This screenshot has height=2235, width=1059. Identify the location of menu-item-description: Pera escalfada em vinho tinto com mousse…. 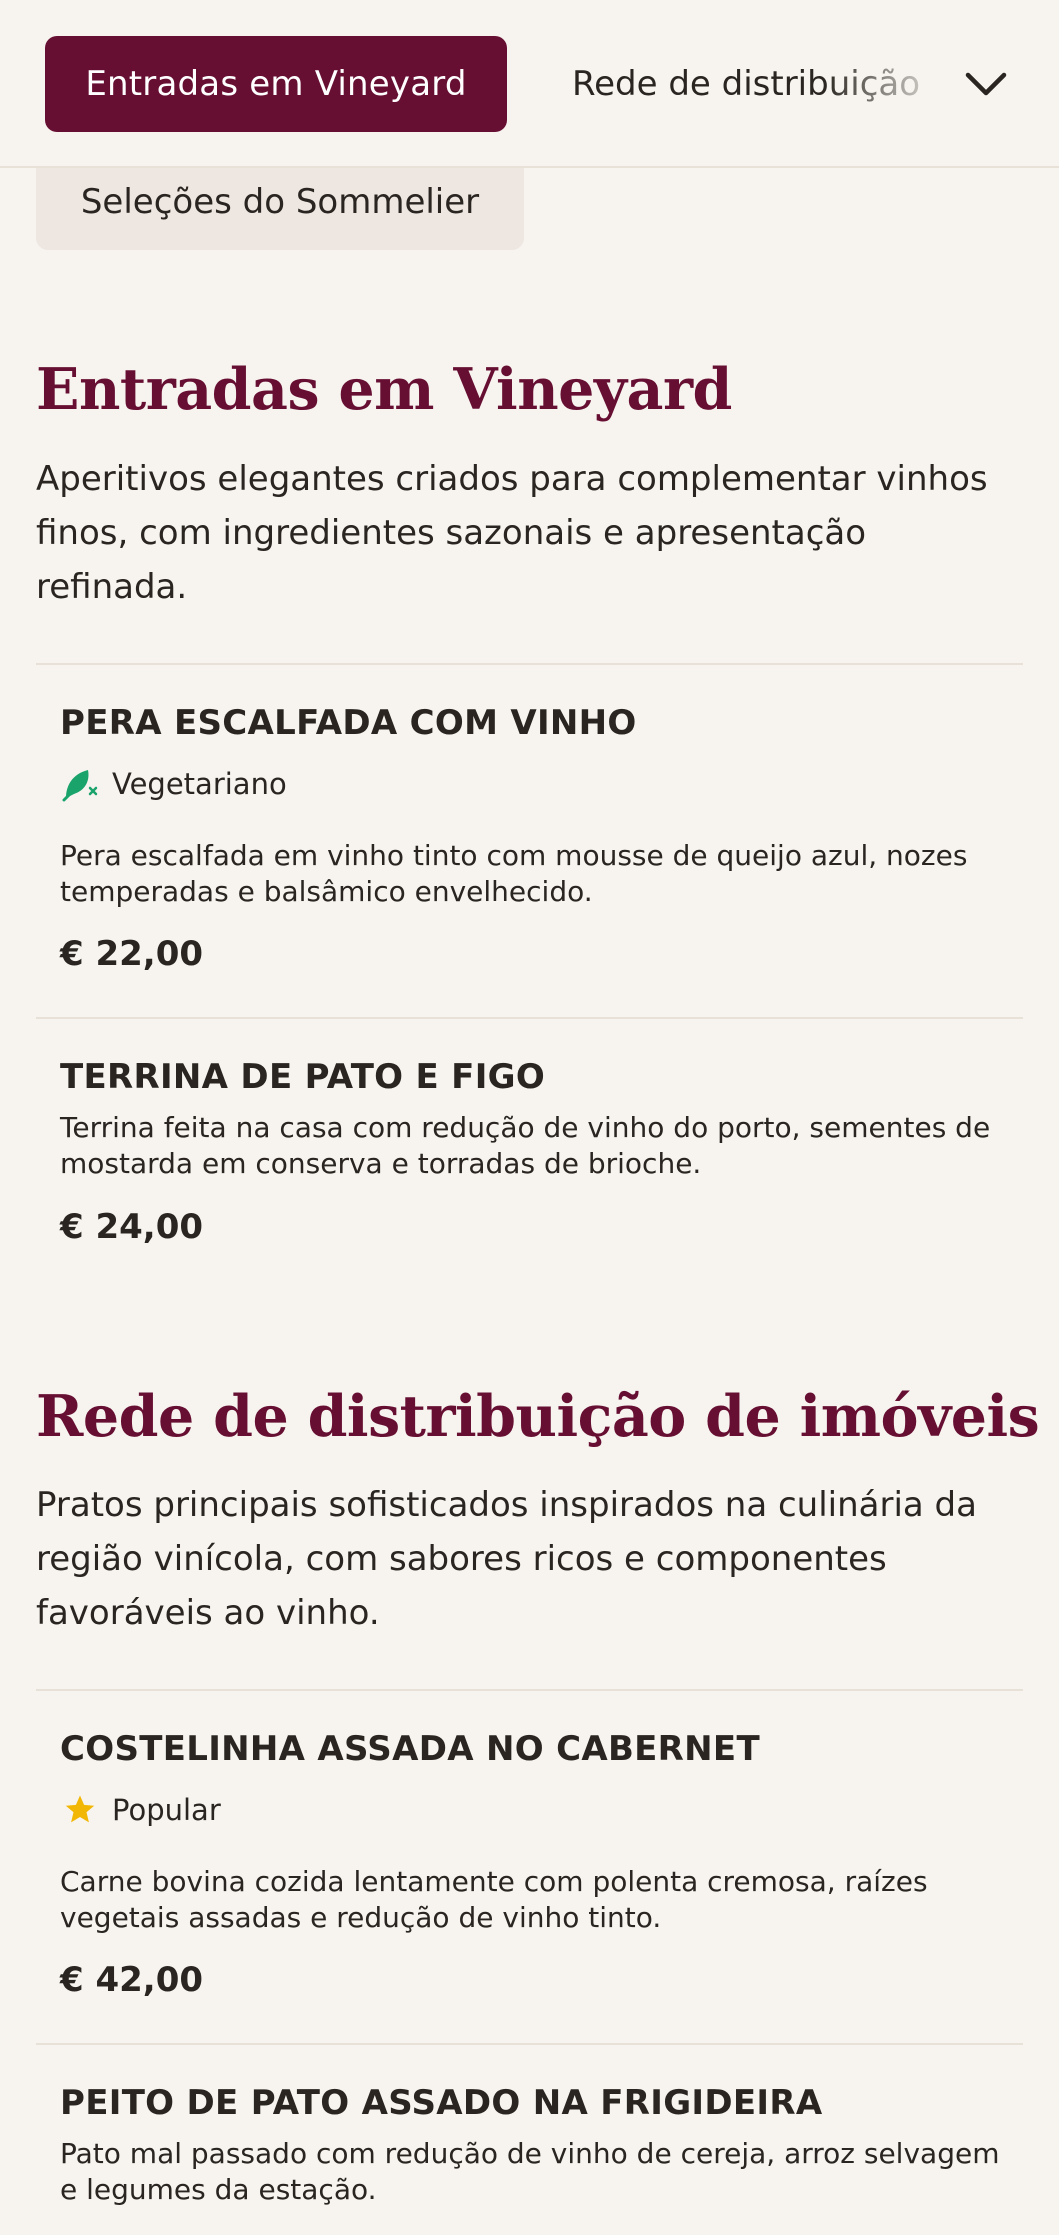
(514, 873).